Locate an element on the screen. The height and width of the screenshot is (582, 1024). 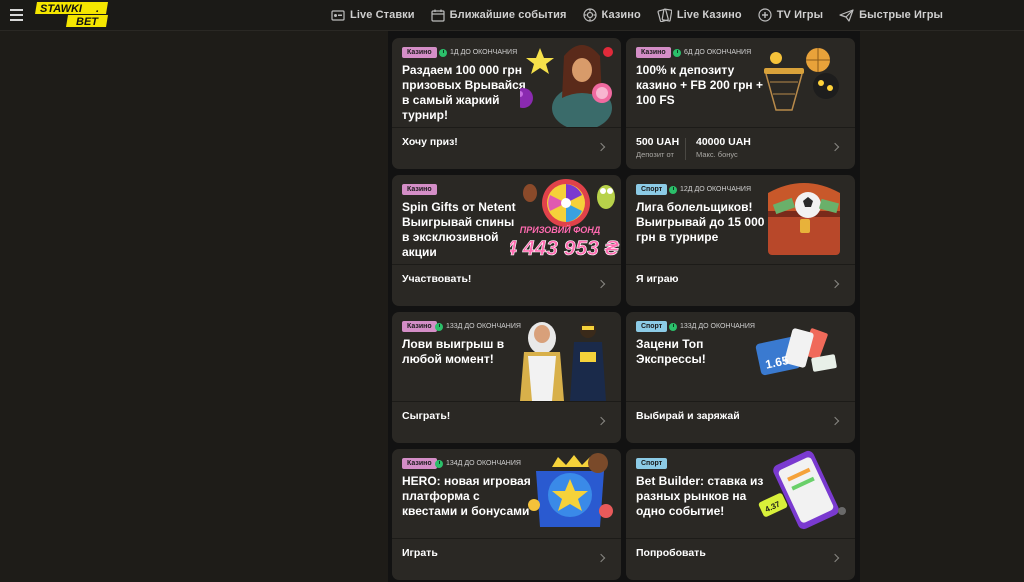
timer-text: 133Д ДО ОКОНЧАНИЯ is located at coordinates (483, 326).